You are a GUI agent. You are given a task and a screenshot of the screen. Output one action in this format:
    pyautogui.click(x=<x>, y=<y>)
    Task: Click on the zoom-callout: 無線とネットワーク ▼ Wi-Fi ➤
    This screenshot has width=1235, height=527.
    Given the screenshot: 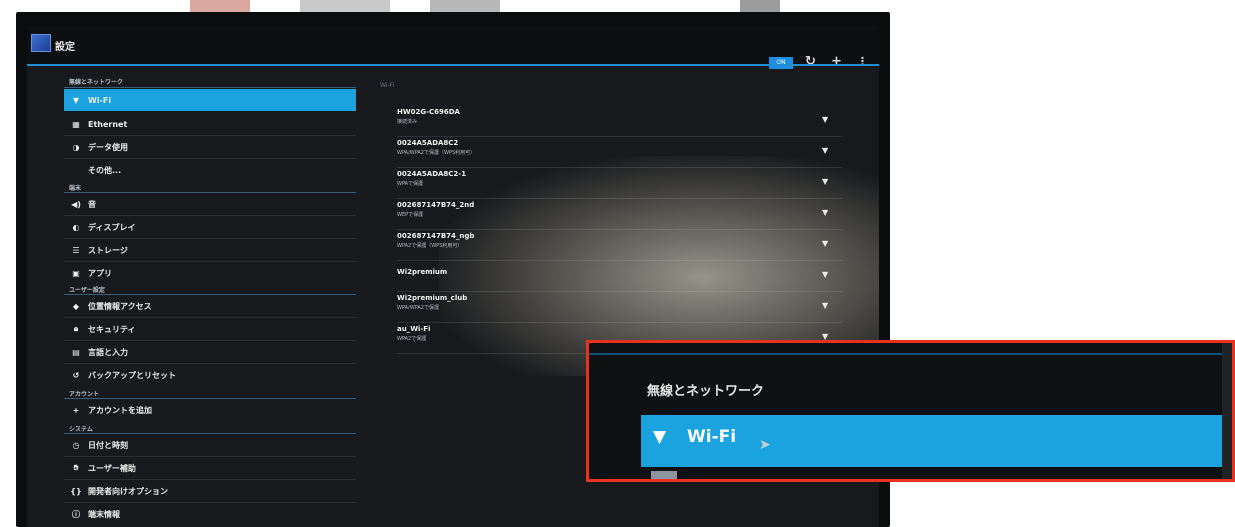 What is the action you would take?
    pyautogui.click(x=910, y=411)
    